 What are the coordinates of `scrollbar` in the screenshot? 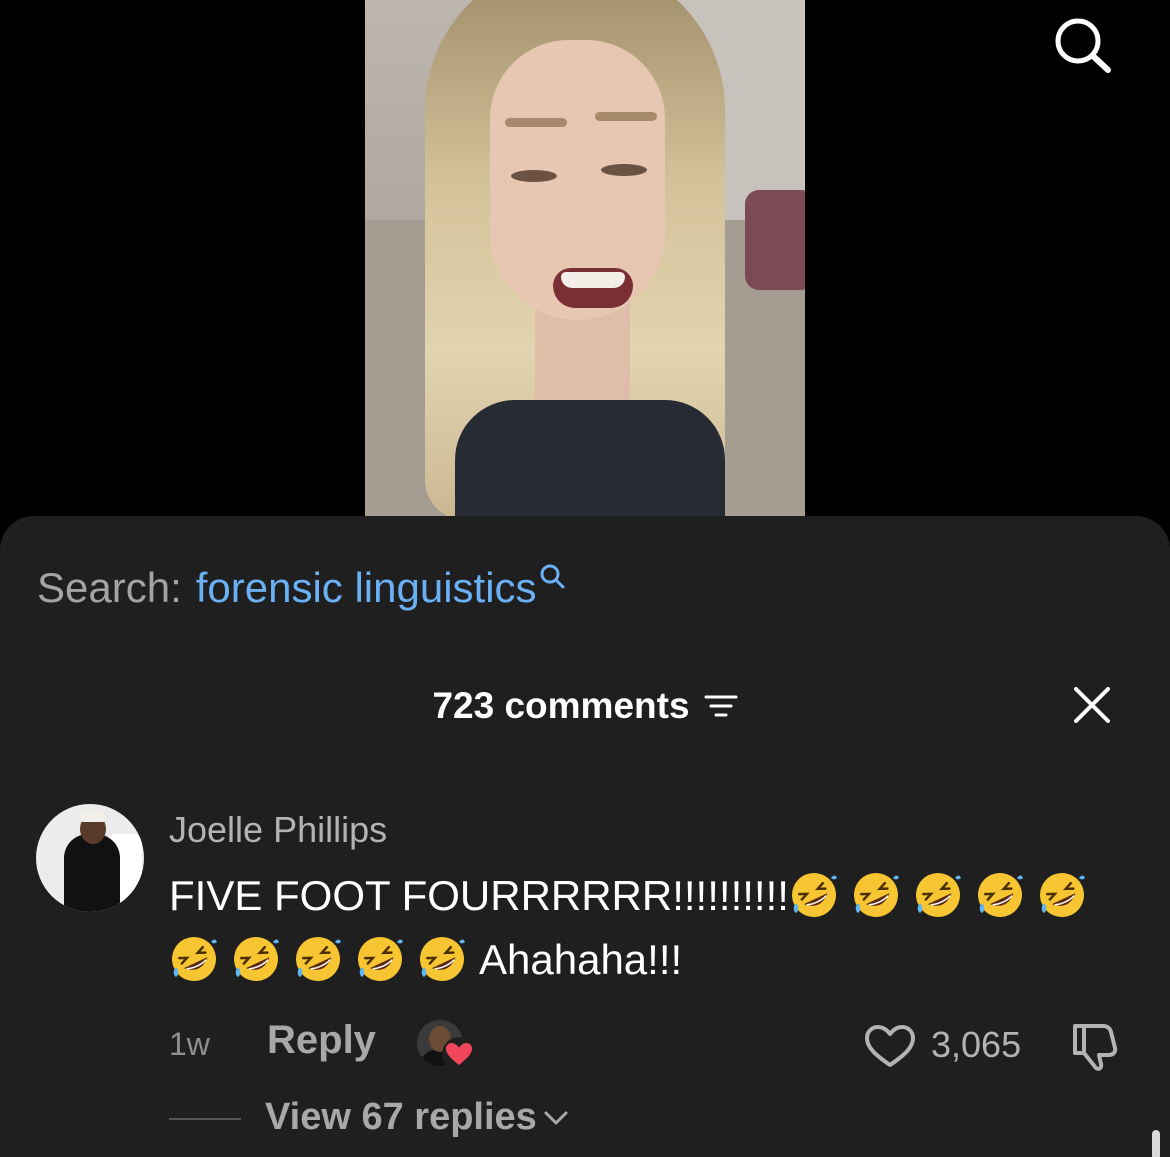 It's located at (1156, 1143).